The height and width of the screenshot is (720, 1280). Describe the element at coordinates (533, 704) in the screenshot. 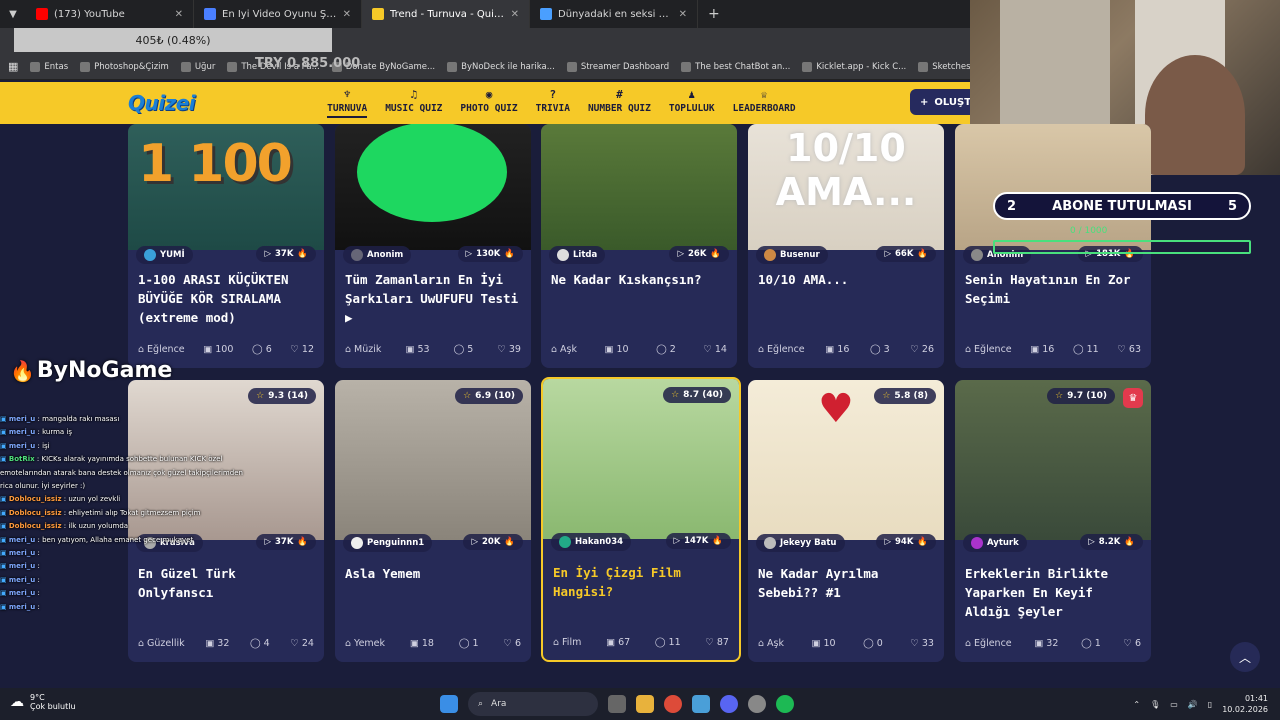

I see `taskbar-search: ⌕ Ara` at that location.